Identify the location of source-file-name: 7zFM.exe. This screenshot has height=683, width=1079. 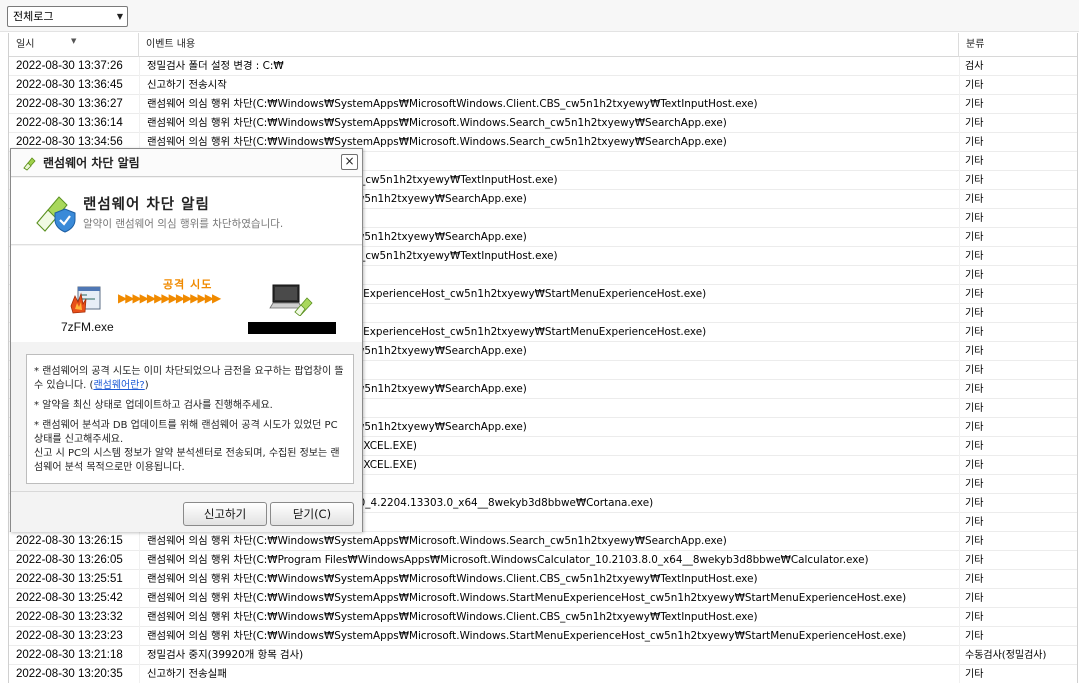
(87, 327).